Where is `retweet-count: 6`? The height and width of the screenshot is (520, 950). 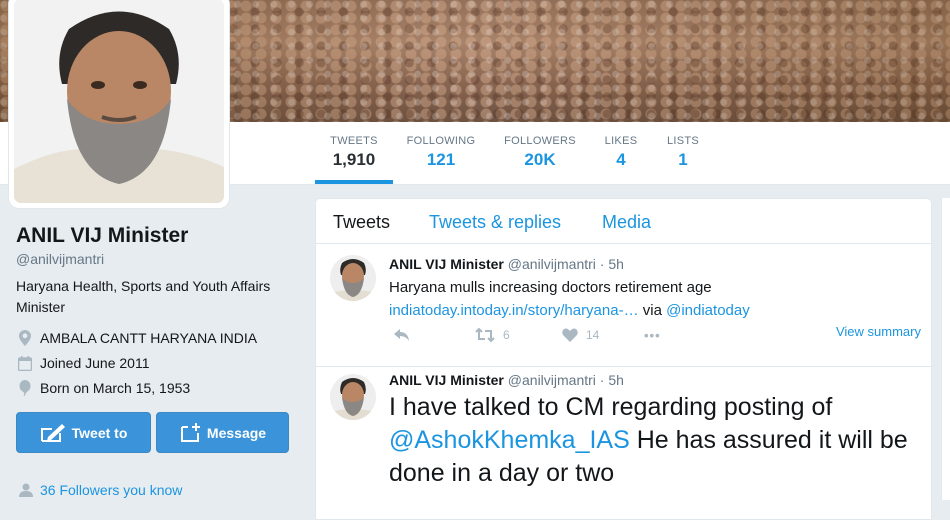 retweet-count: 6 is located at coordinates (506, 335).